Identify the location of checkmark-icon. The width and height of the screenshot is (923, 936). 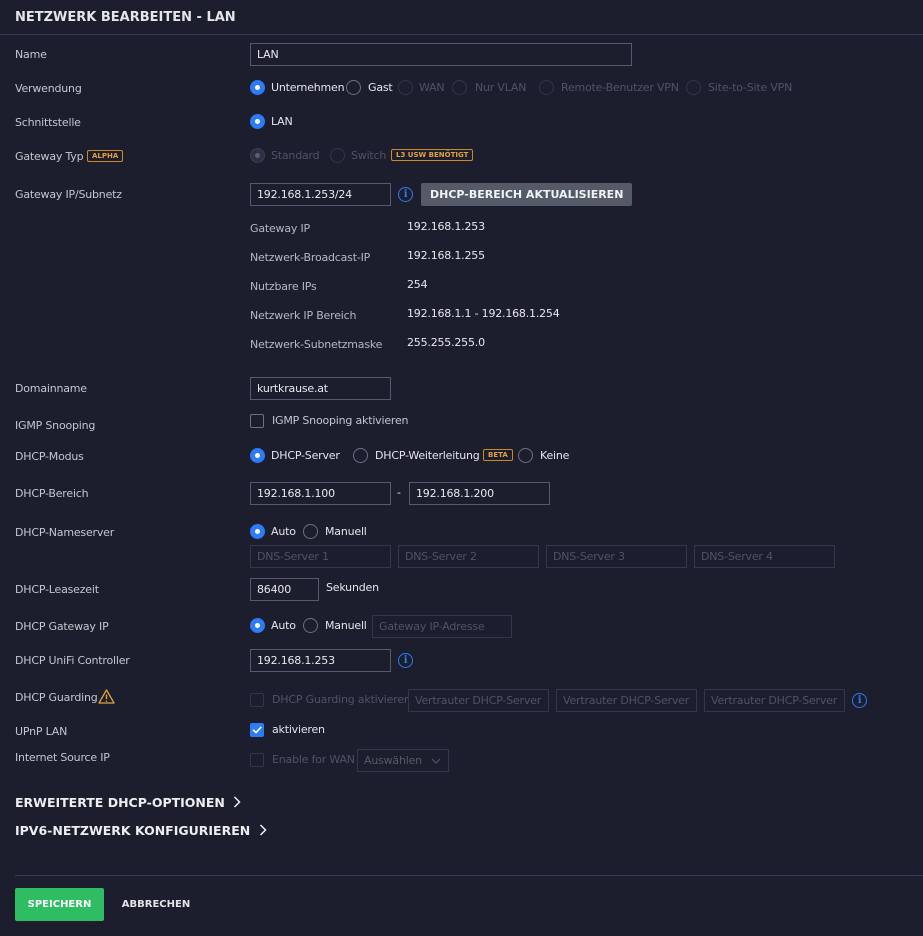
(257, 730).